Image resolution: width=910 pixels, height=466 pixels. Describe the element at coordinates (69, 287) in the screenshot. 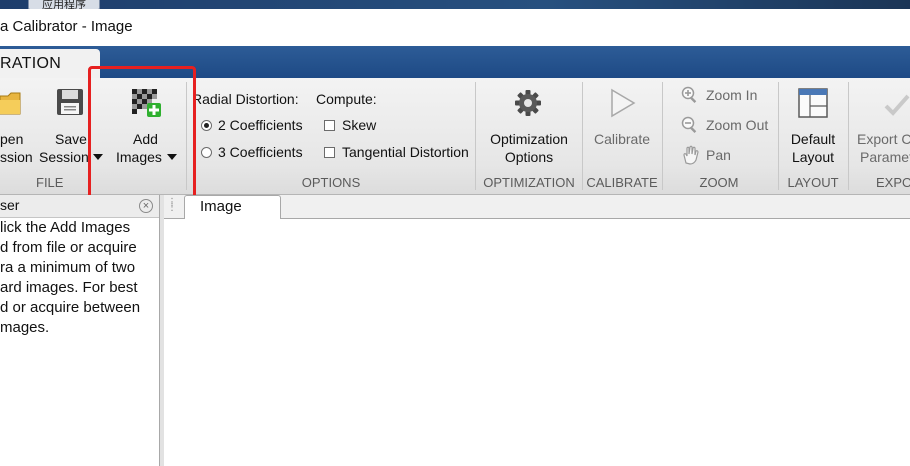

I see `help-text-line: ard images. For best` at that location.